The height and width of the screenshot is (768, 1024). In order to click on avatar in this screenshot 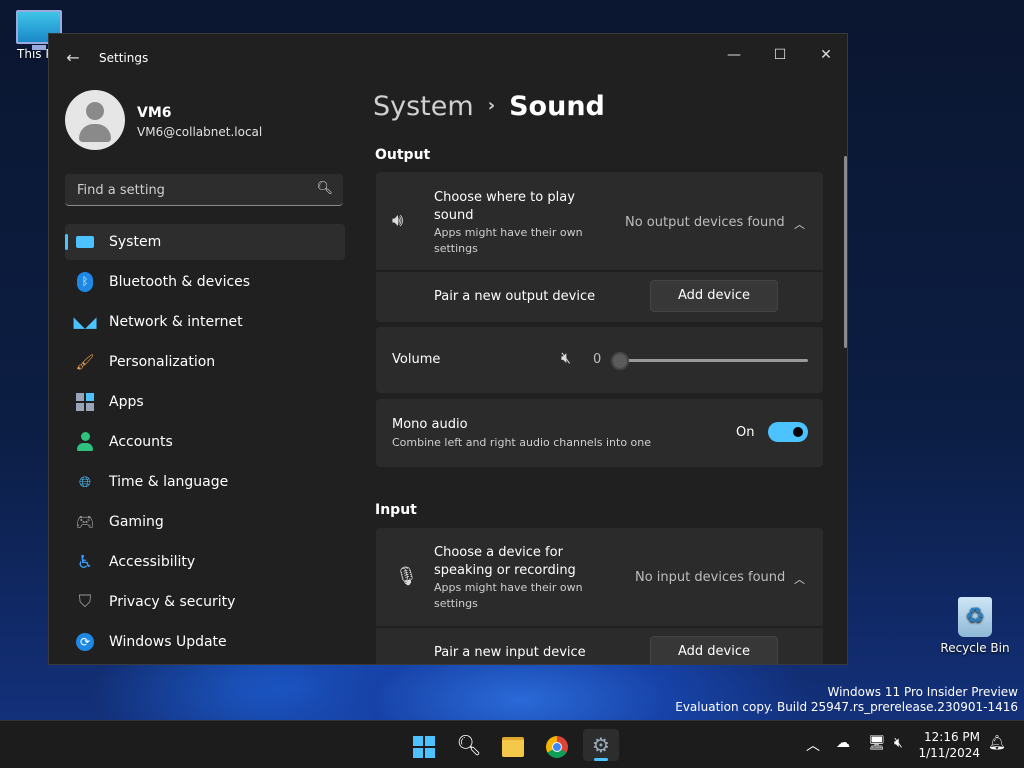, I will do `click(95, 120)`.